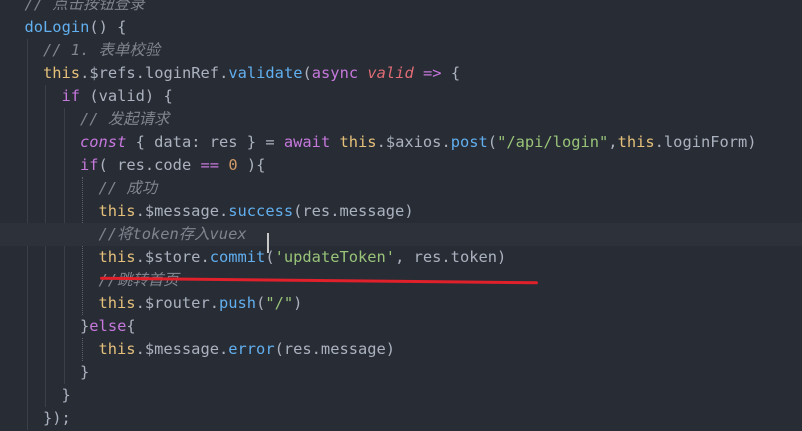 This screenshot has height=431, width=802. Describe the element at coordinates (205, 142) in the screenshot. I see `code-token: { data: res } =` at that location.